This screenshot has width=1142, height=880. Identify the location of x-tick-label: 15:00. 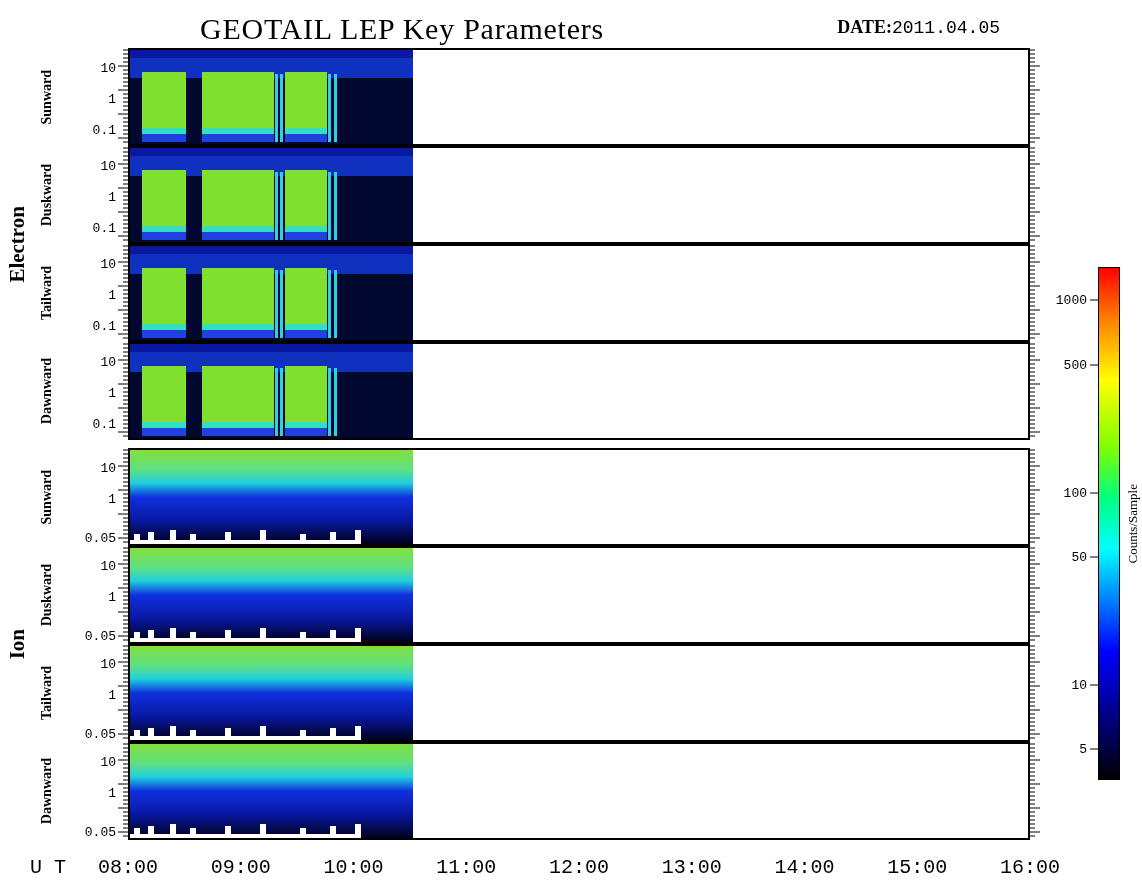
(917, 868).